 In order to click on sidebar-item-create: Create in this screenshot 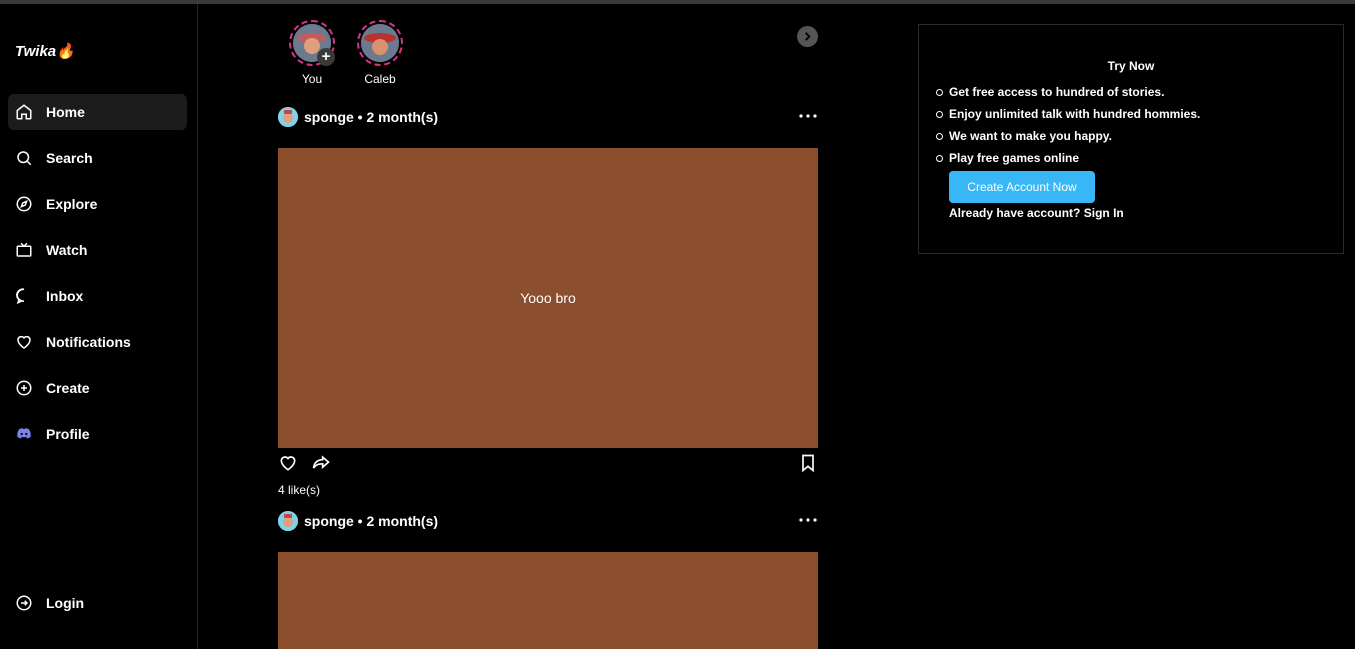, I will do `click(97, 388)`.